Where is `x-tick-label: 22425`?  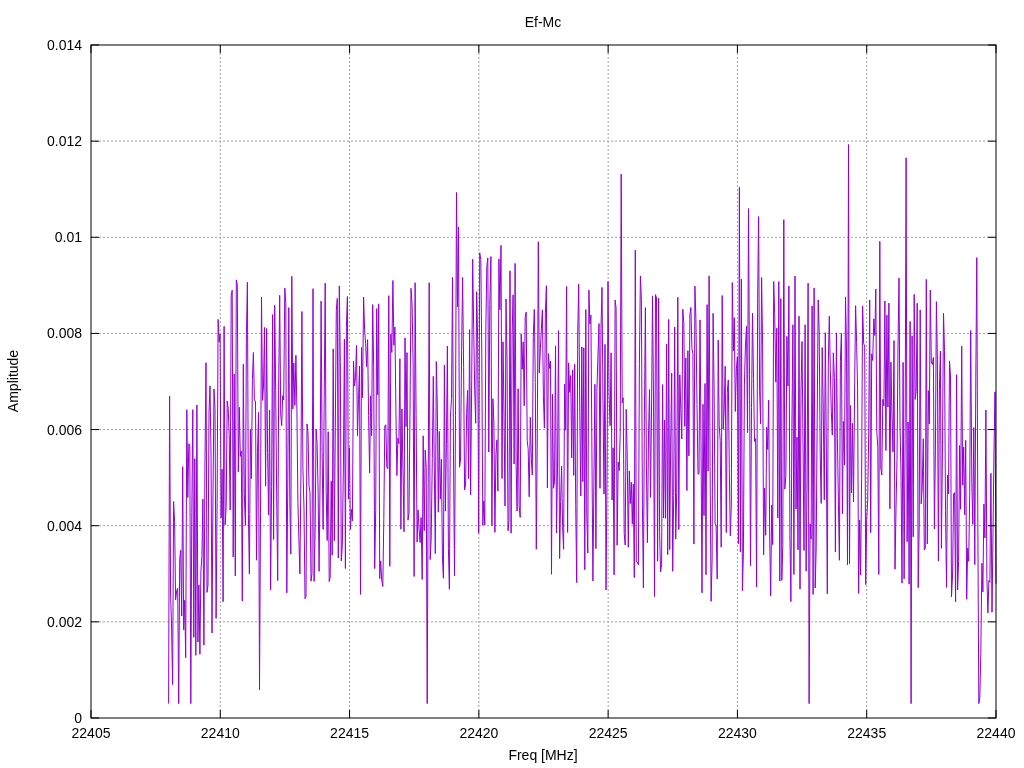
x-tick-label: 22425 is located at coordinates (608, 733).